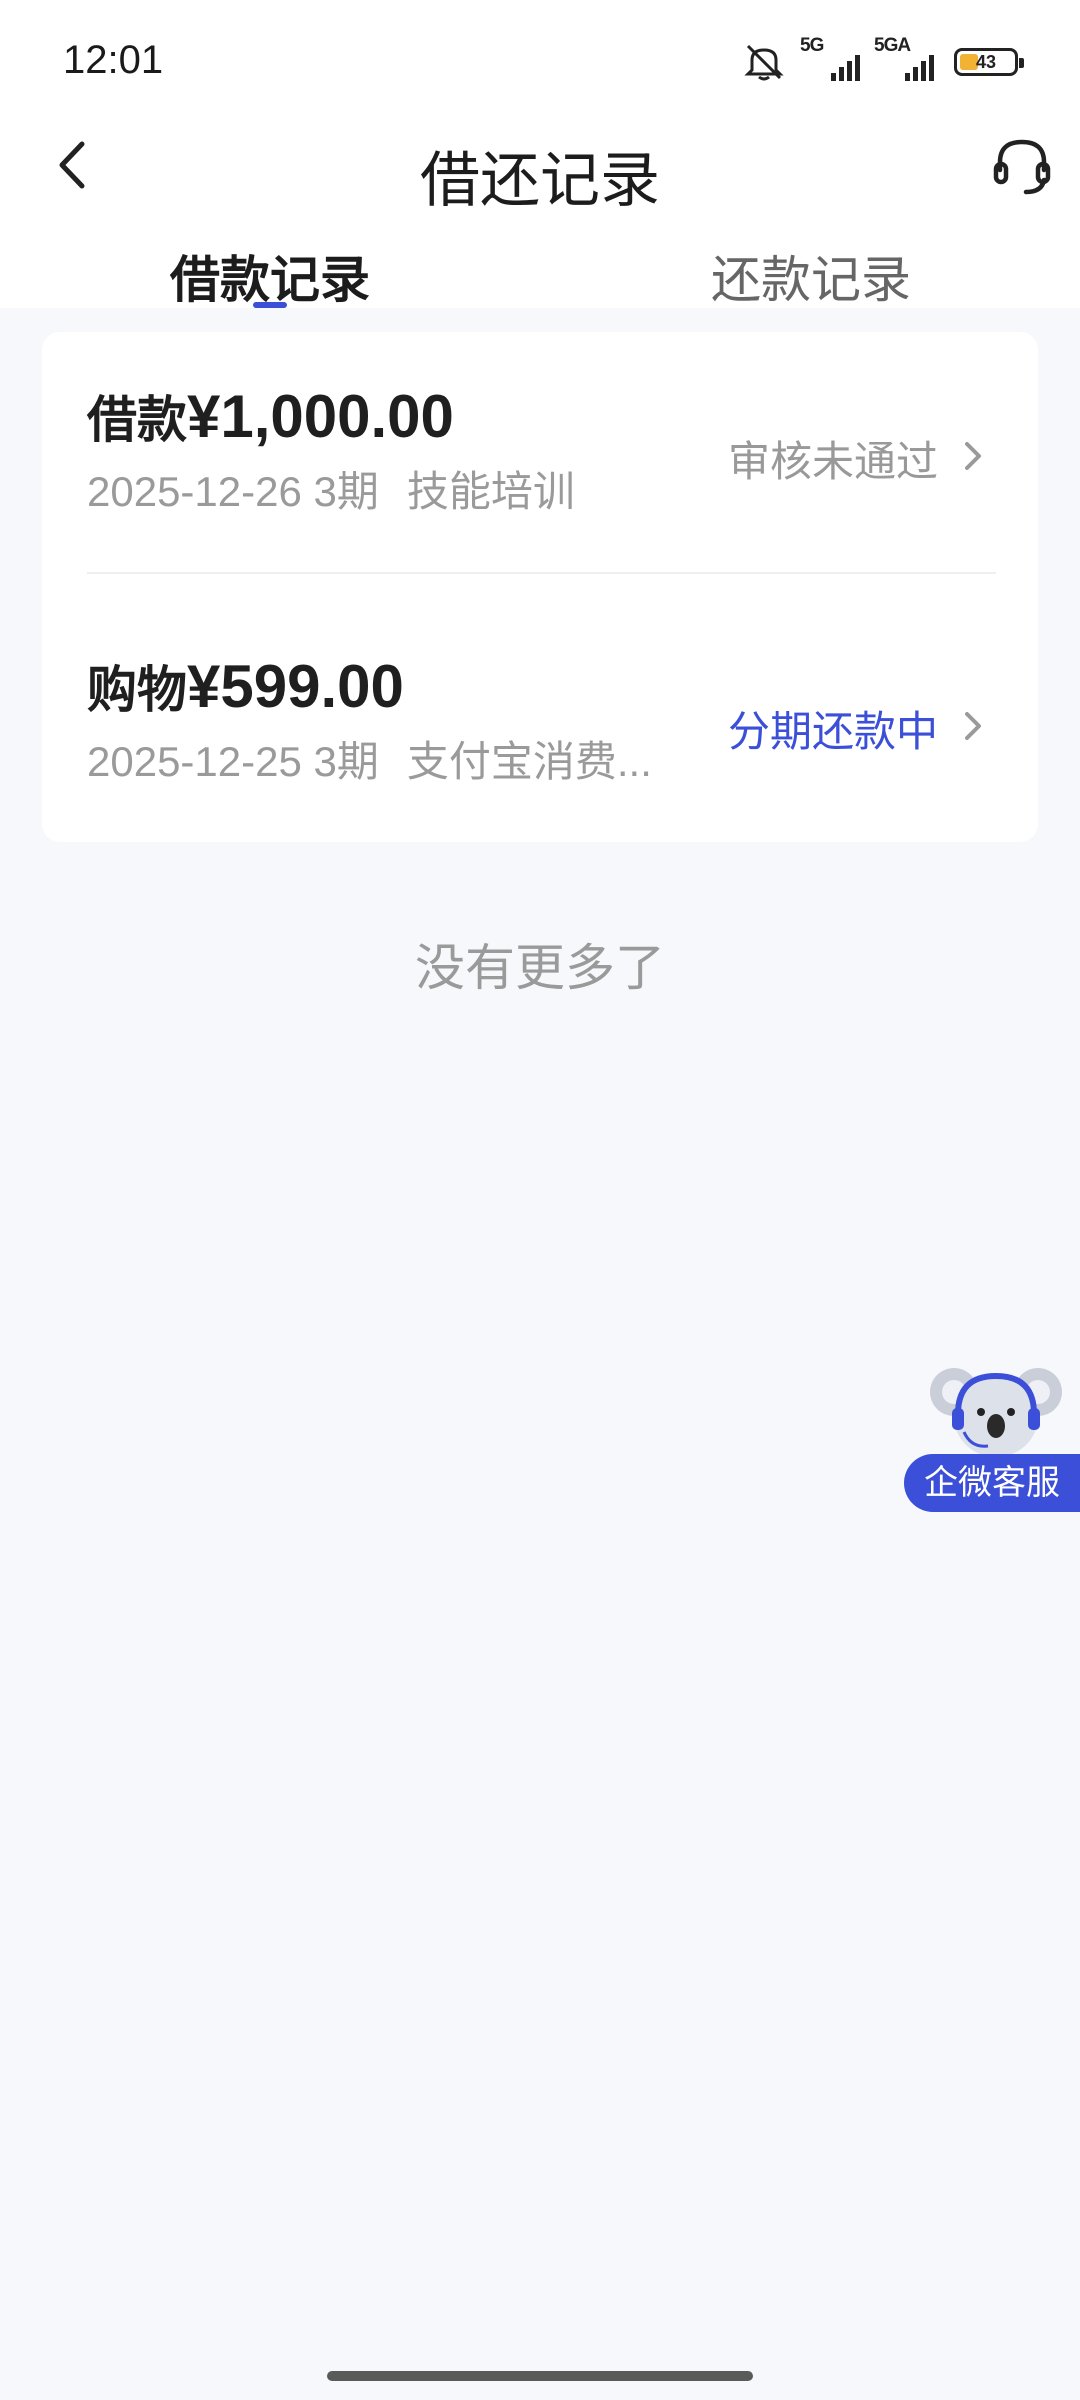  I want to click on network-type-2: 5GA, so click(892, 45).